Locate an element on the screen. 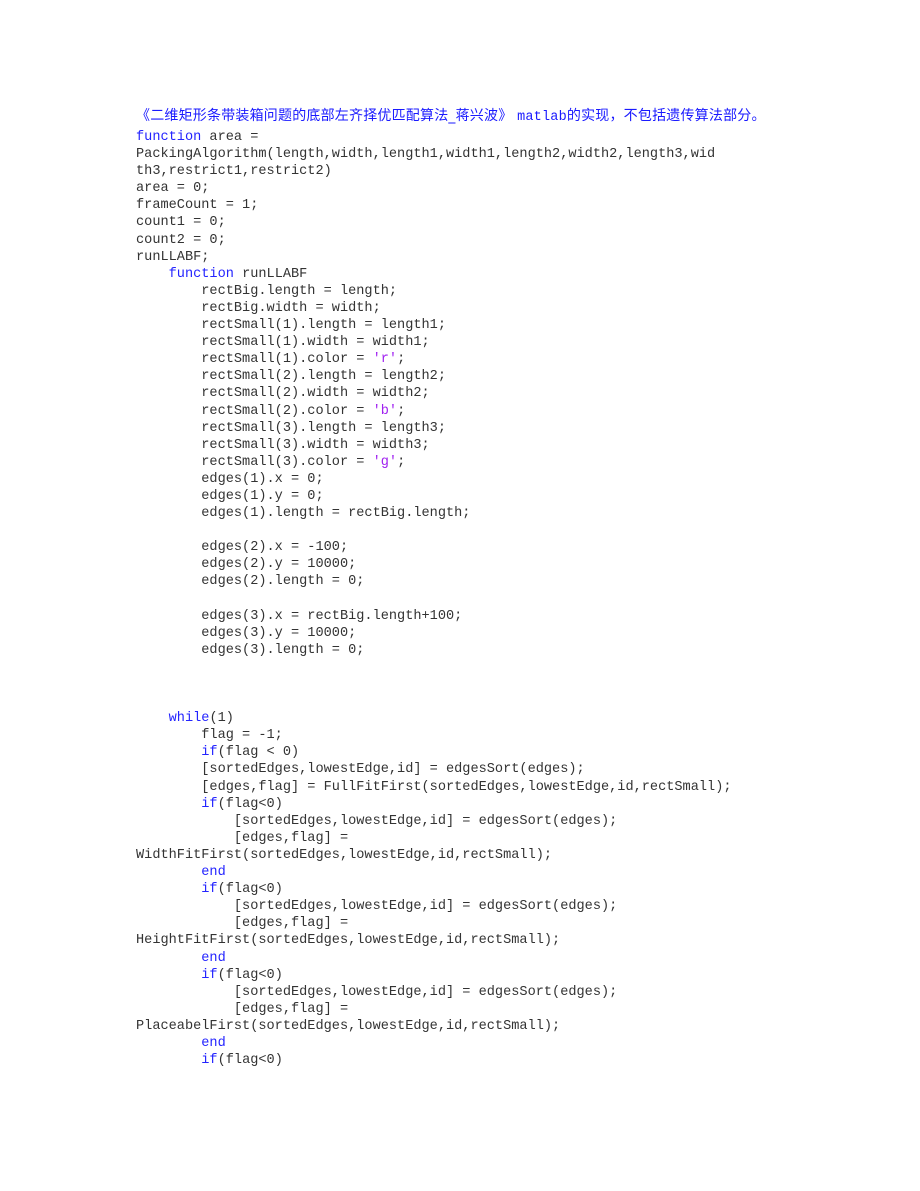 This screenshot has height=1191, width=920. code-line: edges(2).y = 10000; is located at coordinates (466, 564).